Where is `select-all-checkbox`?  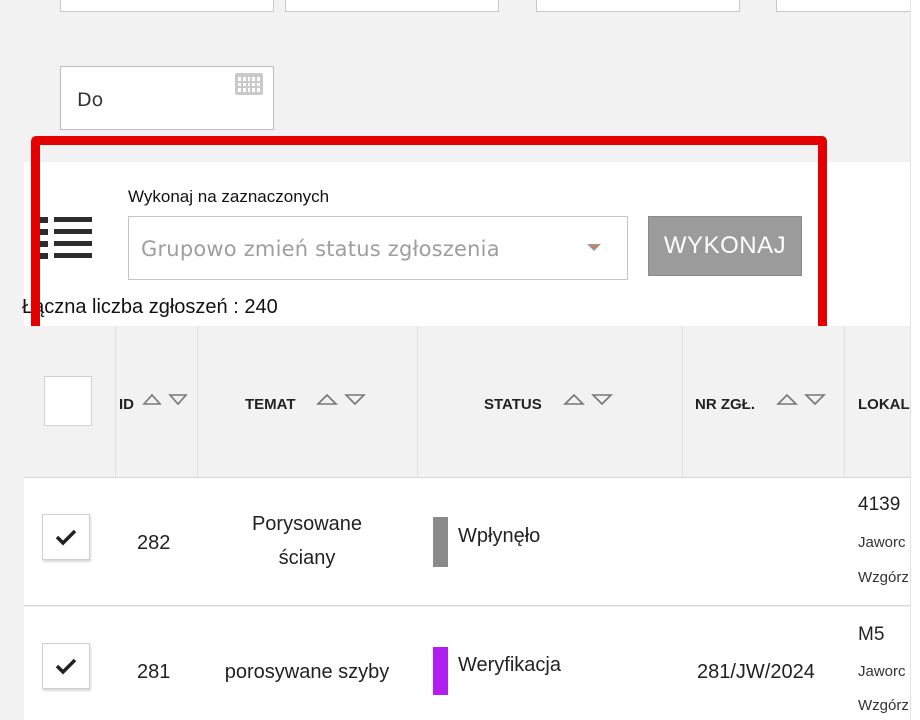 select-all-checkbox is located at coordinates (68, 401).